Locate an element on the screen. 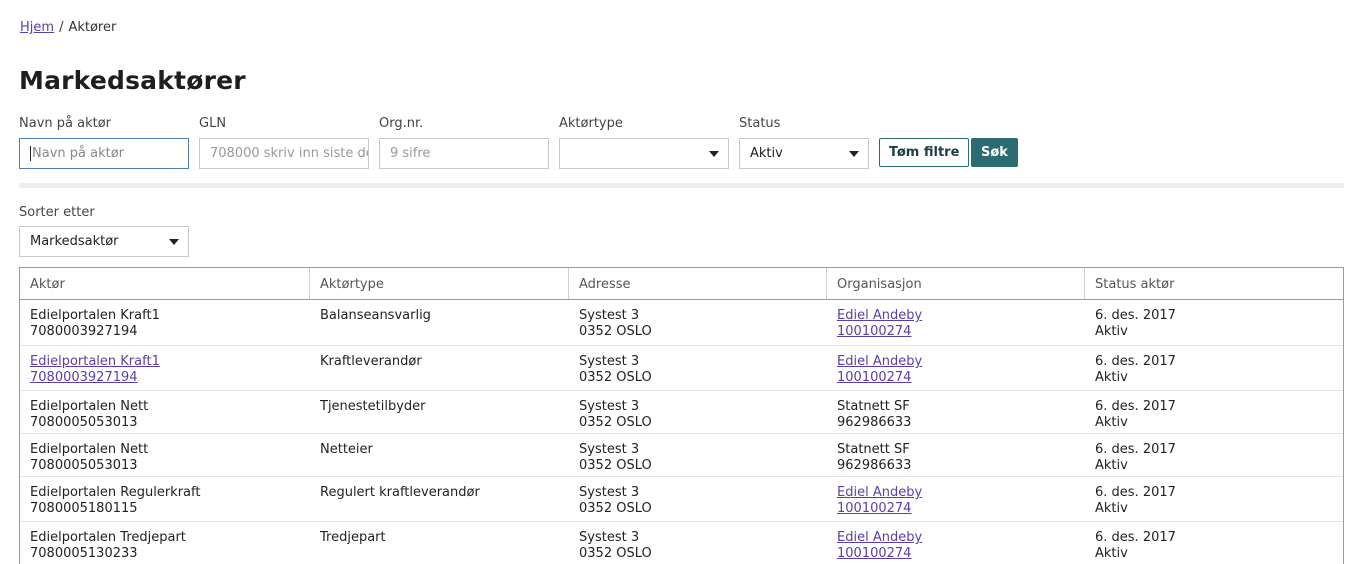 This screenshot has width=1357, height=564. status-filter: Status Aktiv is located at coordinates (804, 142).